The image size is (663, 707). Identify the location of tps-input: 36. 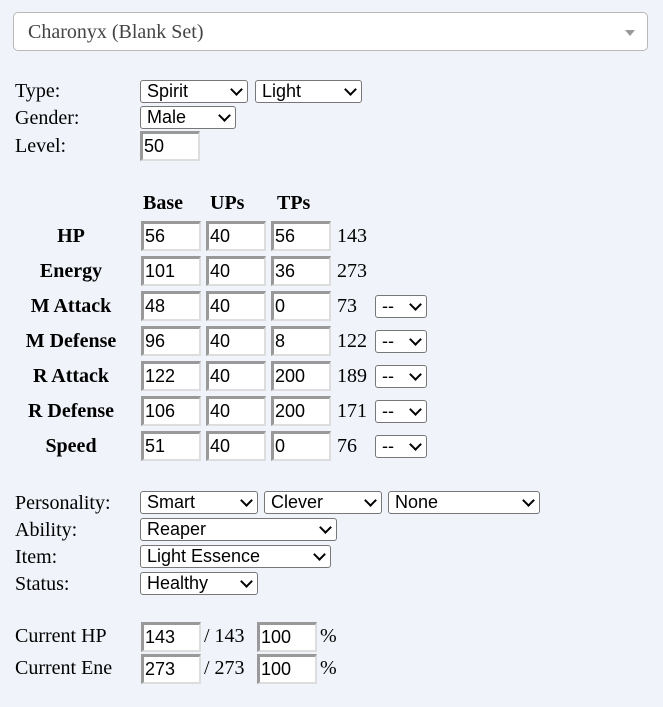
(301, 271).